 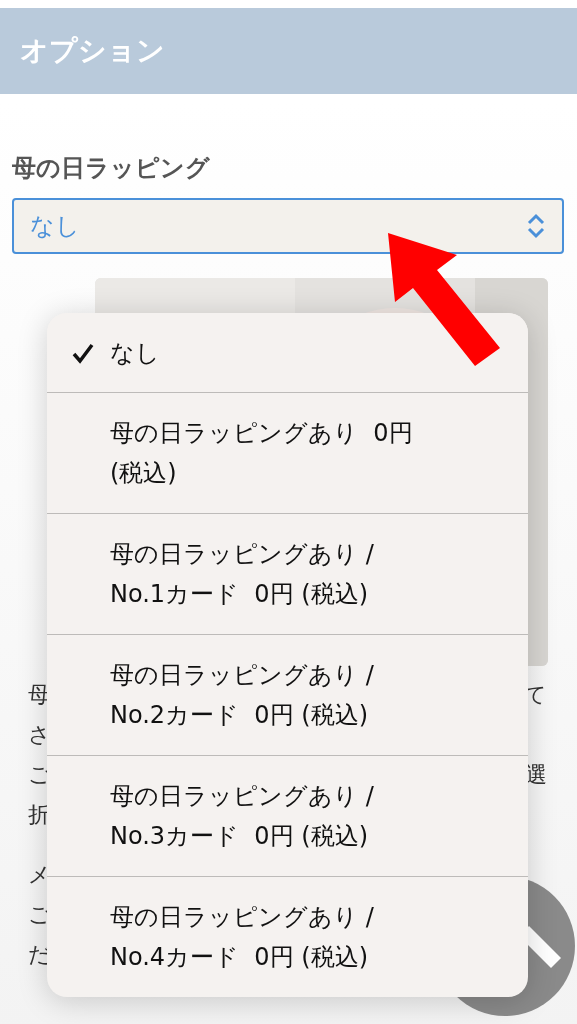 What do you see at coordinates (92, 51) in the screenshot?
I see `page-title: オプション` at bounding box center [92, 51].